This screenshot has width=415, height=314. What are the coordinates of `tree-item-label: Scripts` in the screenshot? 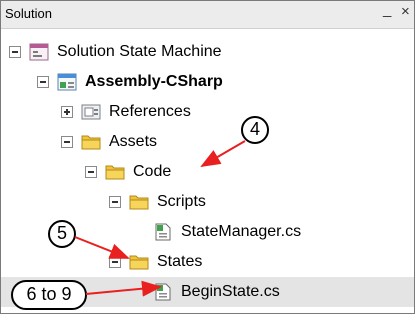 It's located at (181, 201).